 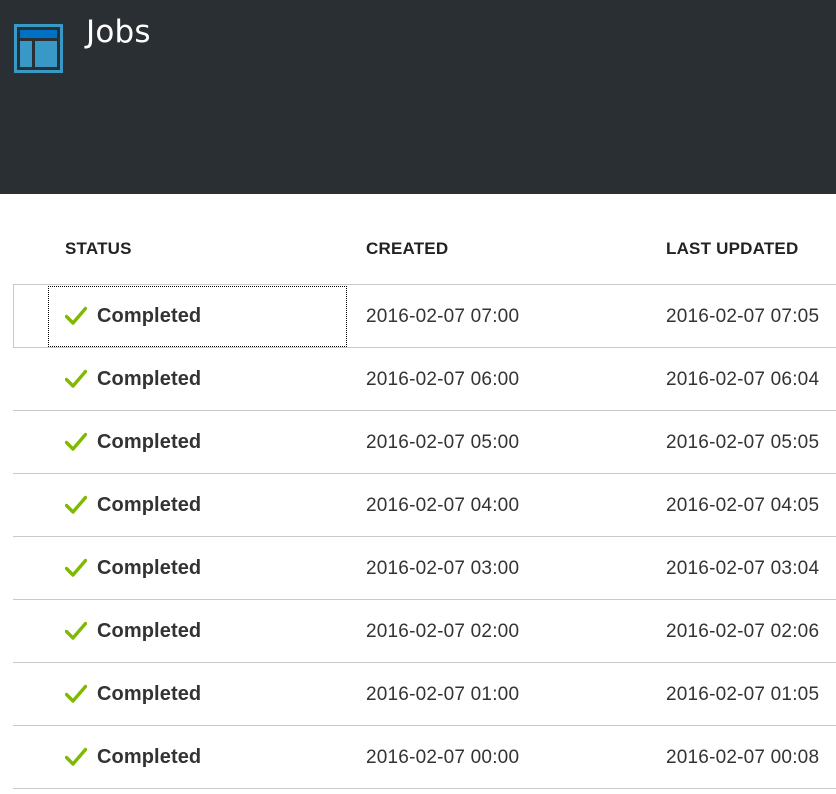 I want to click on created-cell: 2016-02-07 06:00, so click(x=443, y=379).